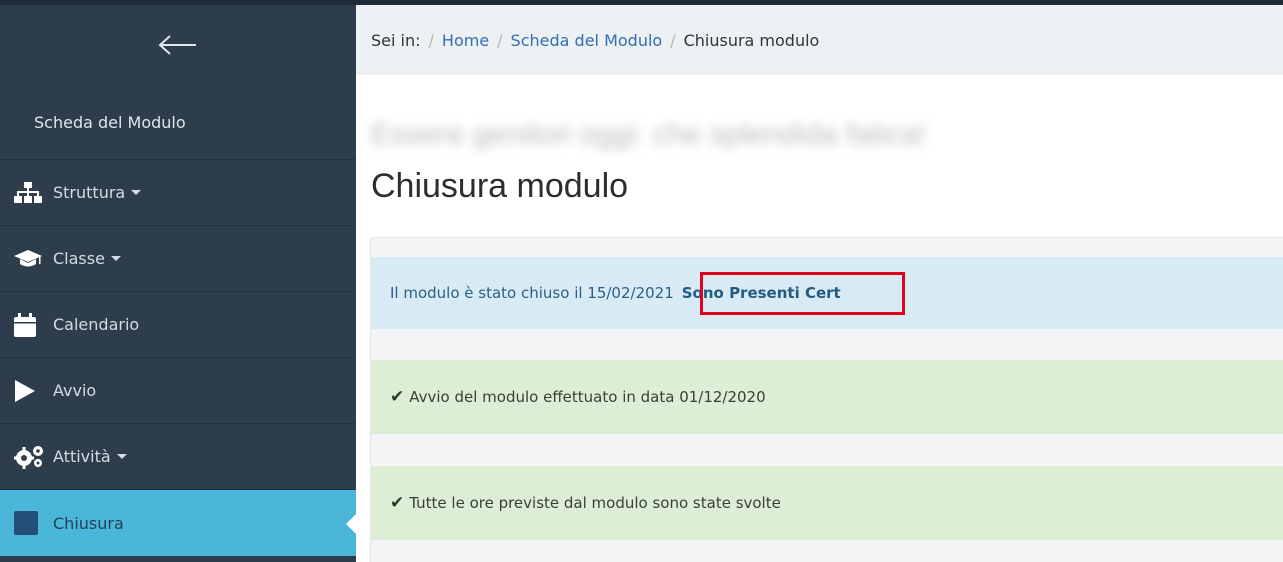 This screenshot has width=1283, height=562. I want to click on page-title: Chiusura modulo, so click(500, 186).